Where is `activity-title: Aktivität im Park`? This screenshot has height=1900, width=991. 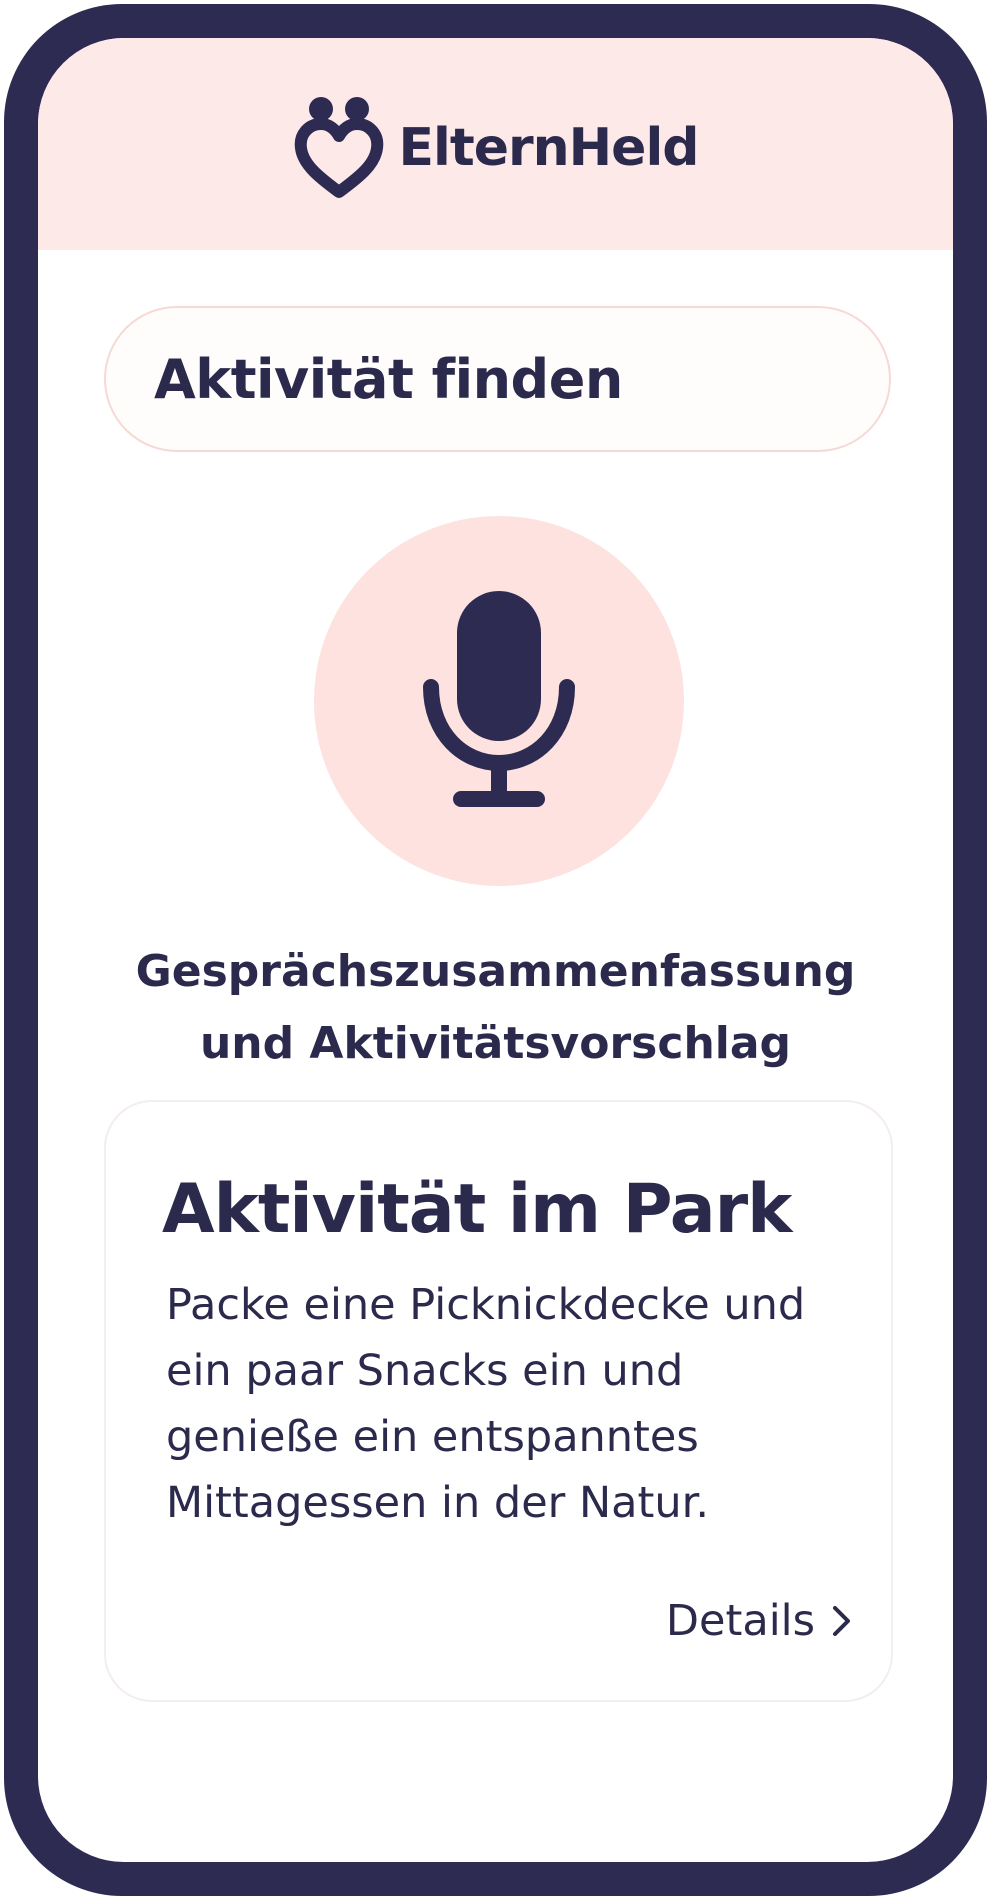 activity-title: Aktivität im Park is located at coordinates (477, 1209).